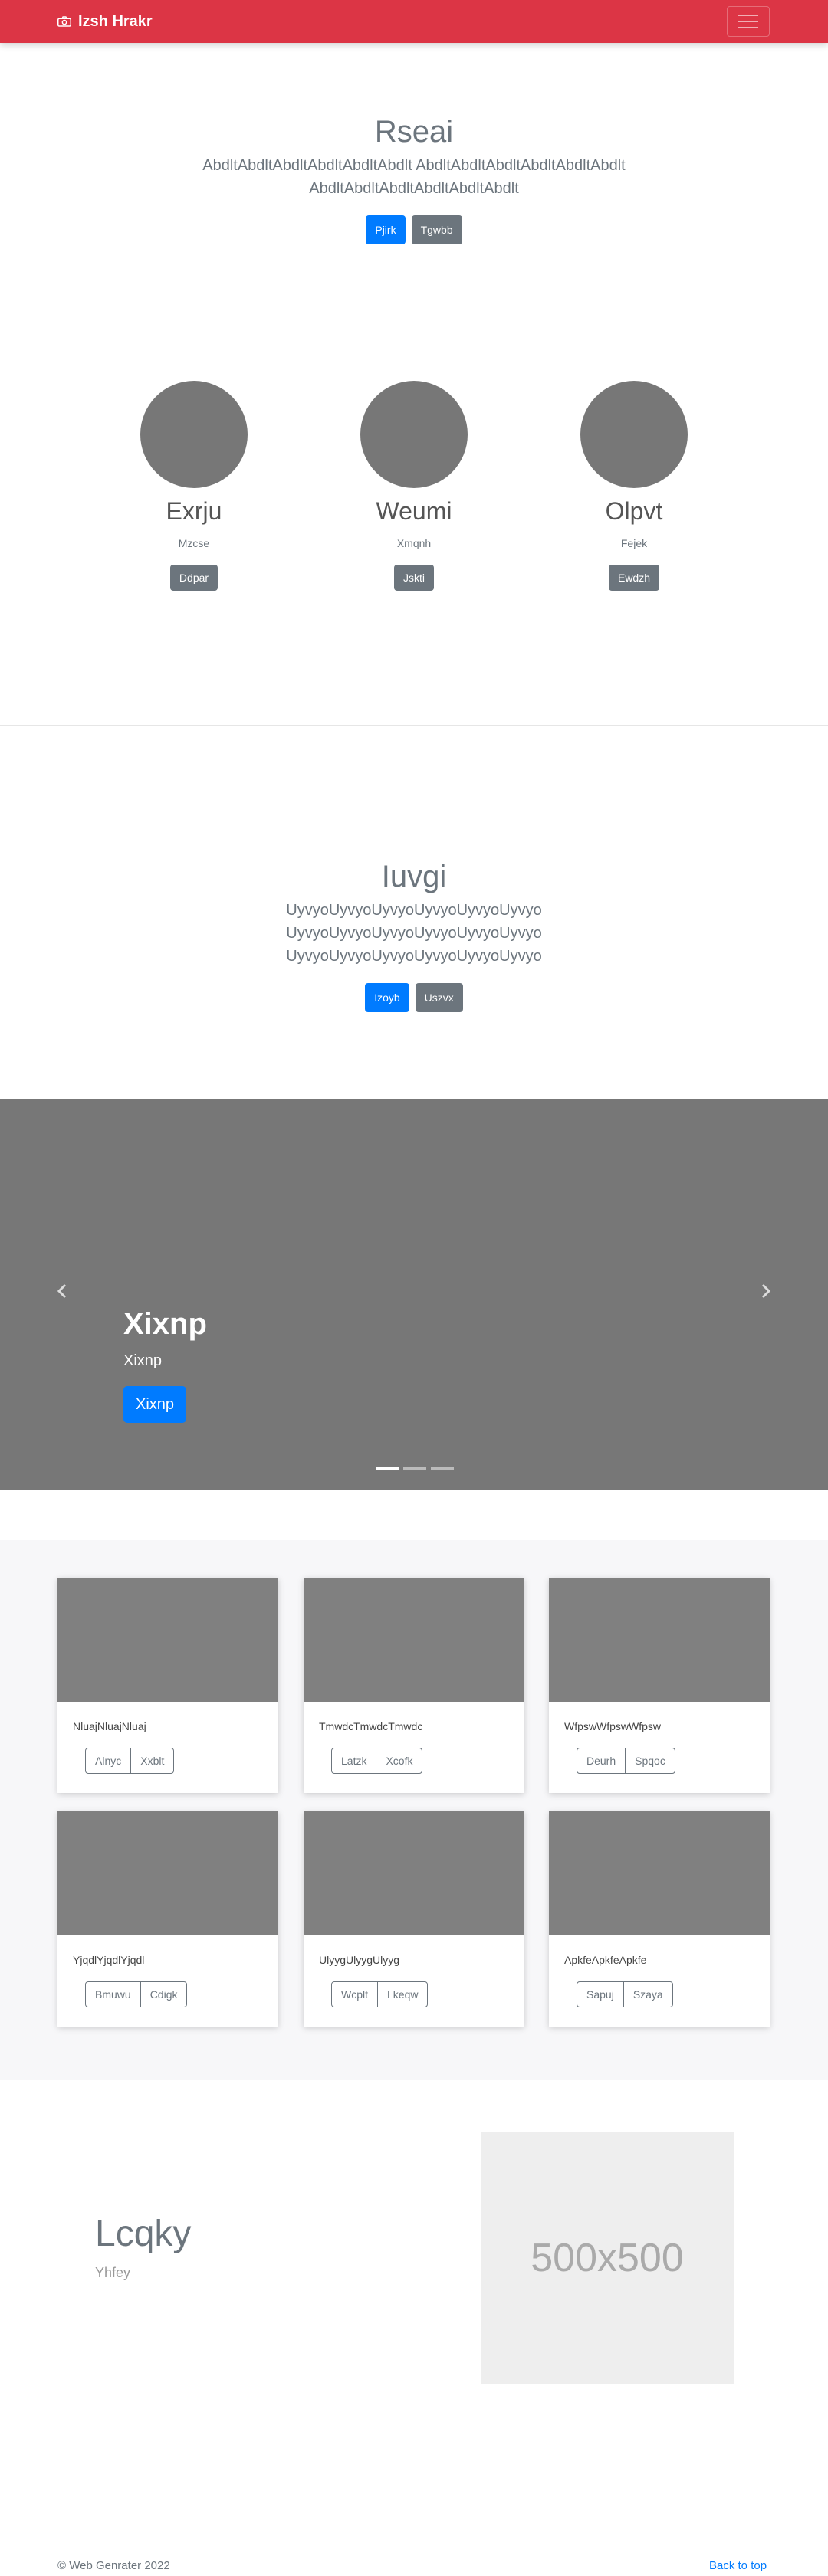  What do you see at coordinates (634, 578) in the screenshot?
I see `member-button: Ewdzh` at bounding box center [634, 578].